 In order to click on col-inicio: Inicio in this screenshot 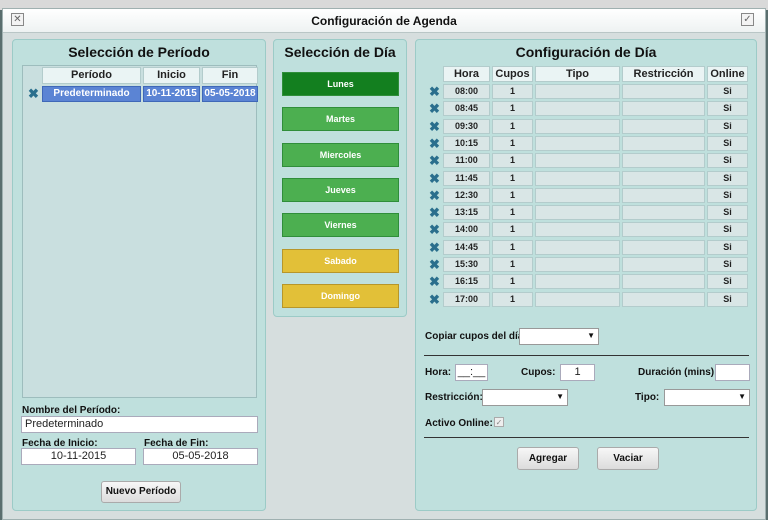, I will do `click(171, 75)`.